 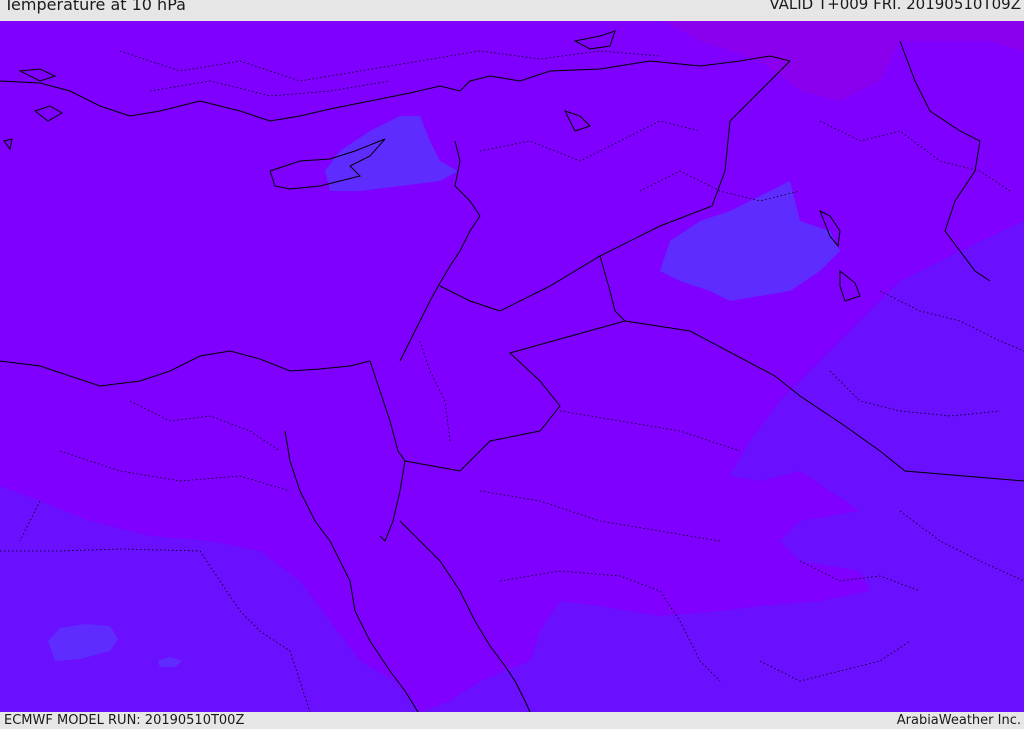 What do you see at coordinates (124, 720) in the screenshot?
I see `model-run: ECMWF MODEL RUN: 20190510T00Z` at bounding box center [124, 720].